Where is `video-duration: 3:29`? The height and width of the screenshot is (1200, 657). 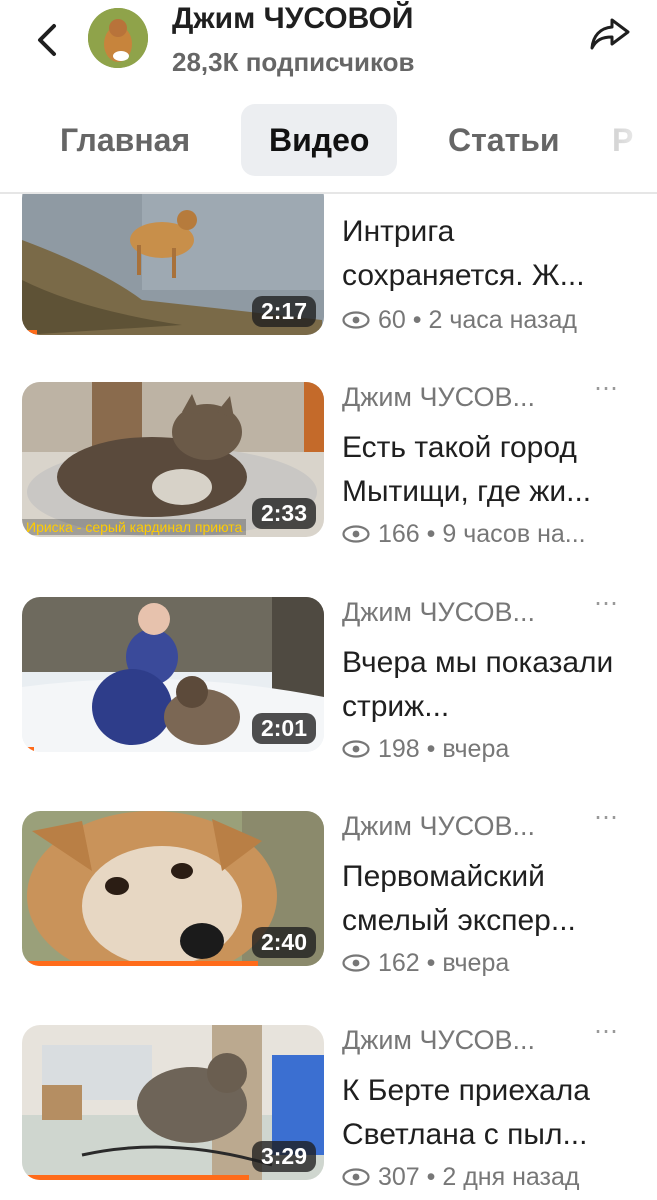
video-duration: 3:29 is located at coordinates (283, 1156).